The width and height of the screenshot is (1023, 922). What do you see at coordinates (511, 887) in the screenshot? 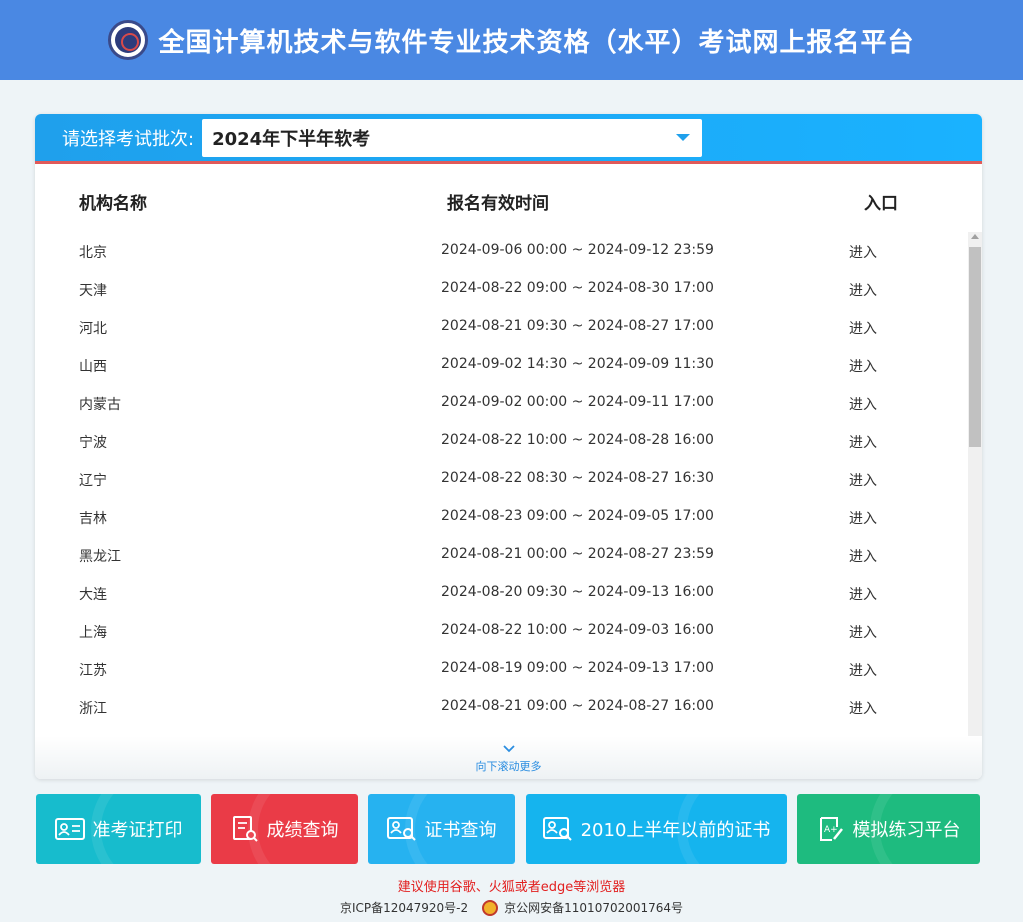
I see `browser-tip: 建议使用谷歌、火狐或者edge等浏览器` at bounding box center [511, 887].